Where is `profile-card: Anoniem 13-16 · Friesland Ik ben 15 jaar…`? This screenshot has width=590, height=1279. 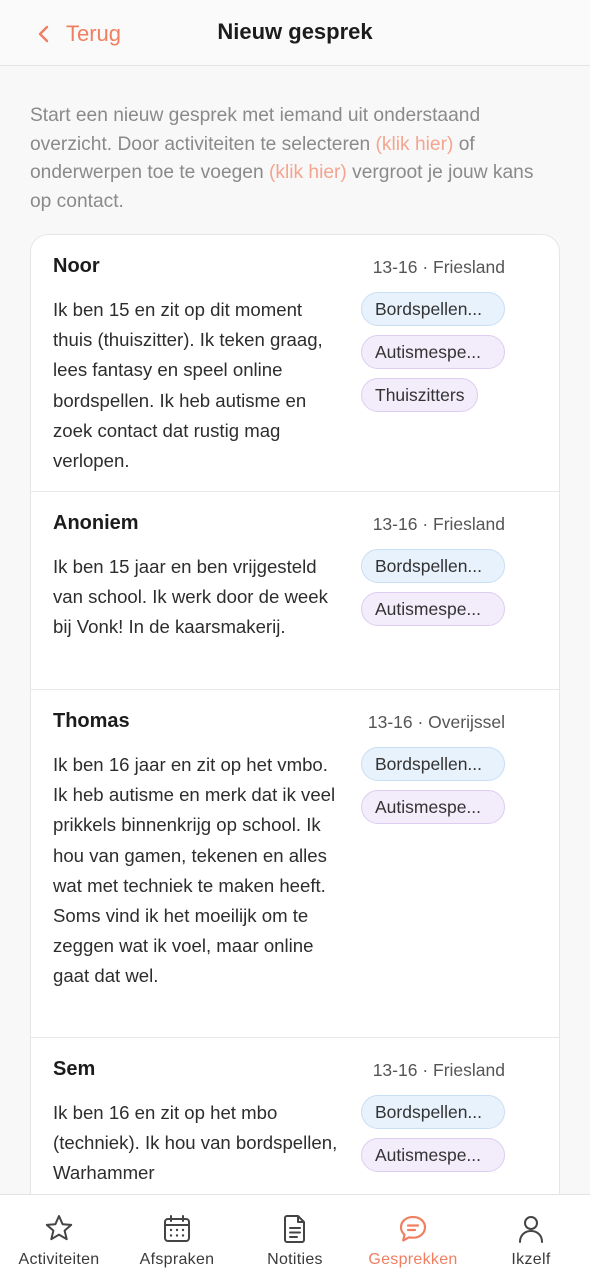
profile-card: Anoniem 13-16 · Friesland Ik ben 15 jaar… is located at coordinates (295, 591).